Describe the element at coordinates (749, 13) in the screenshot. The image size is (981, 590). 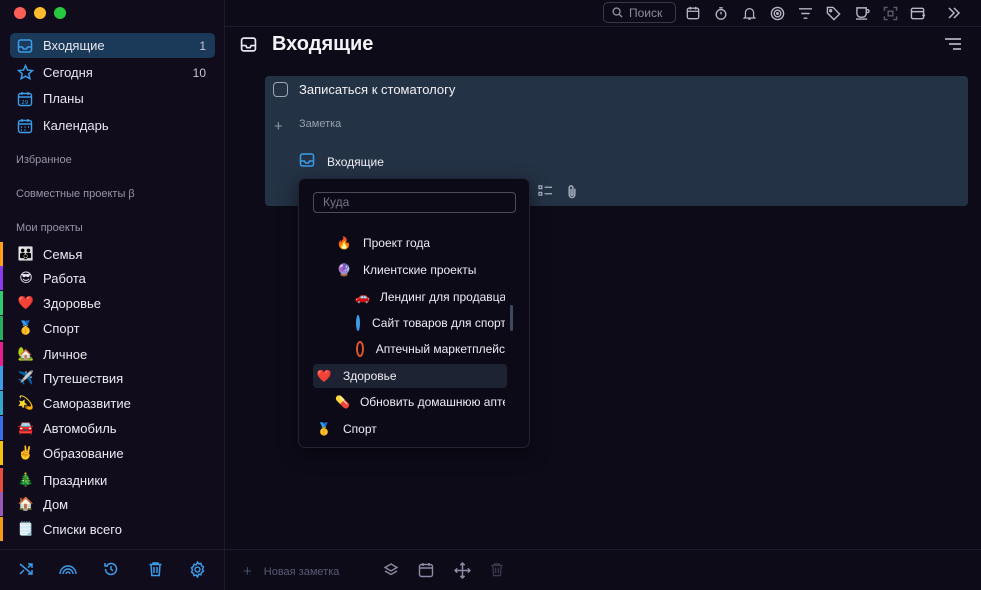
I see `bell-icon` at that location.